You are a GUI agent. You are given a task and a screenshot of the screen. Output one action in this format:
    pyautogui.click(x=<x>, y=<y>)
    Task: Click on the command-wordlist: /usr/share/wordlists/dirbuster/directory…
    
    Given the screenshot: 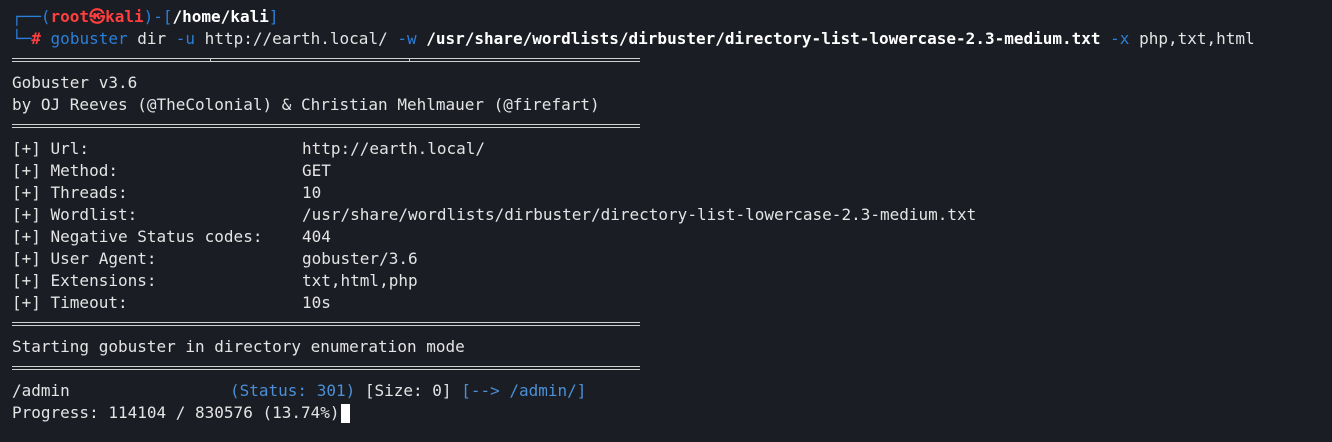 What is the action you would take?
    pyautogui.click(x=763, y=38)
    